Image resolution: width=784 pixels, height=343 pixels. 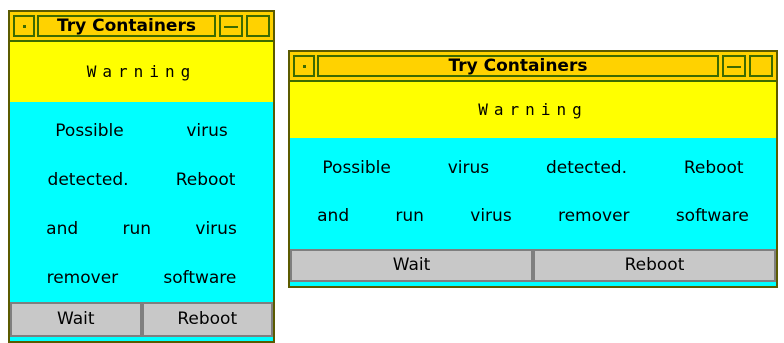 What do you see at coordinates (141, 277) in the screenshot?
I see `message-row: remover software` at bounding box center [141, 277].